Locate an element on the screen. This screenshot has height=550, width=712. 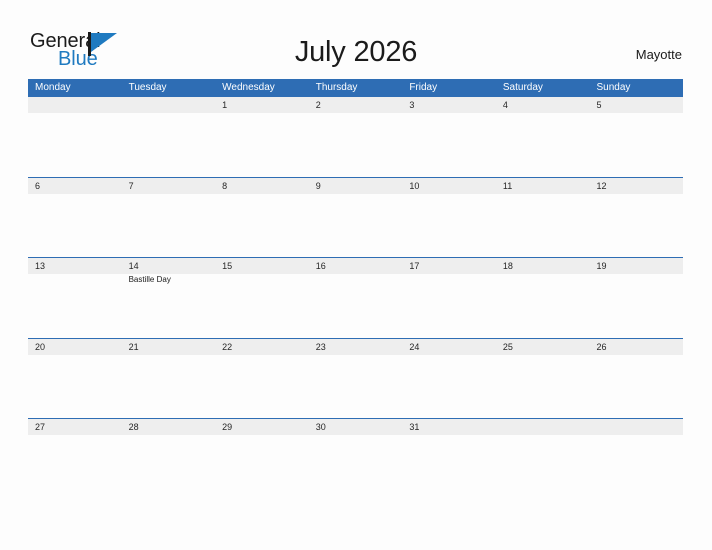
calendar-day-cell: 8 is located at coordinates (262, 218).